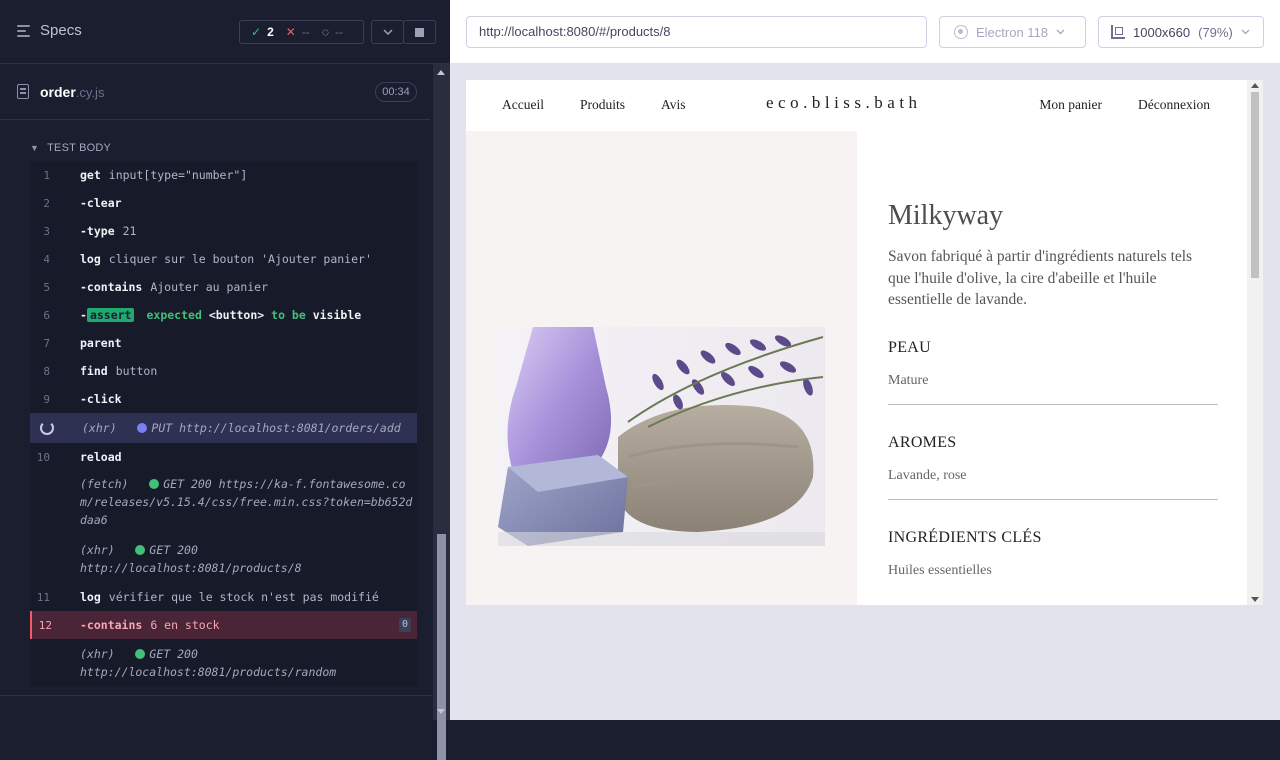 The image size is (1280, 760). Describe the element at coordinates (946, 215) in the screenshot. I see `product-title: Milkyway` at that location.